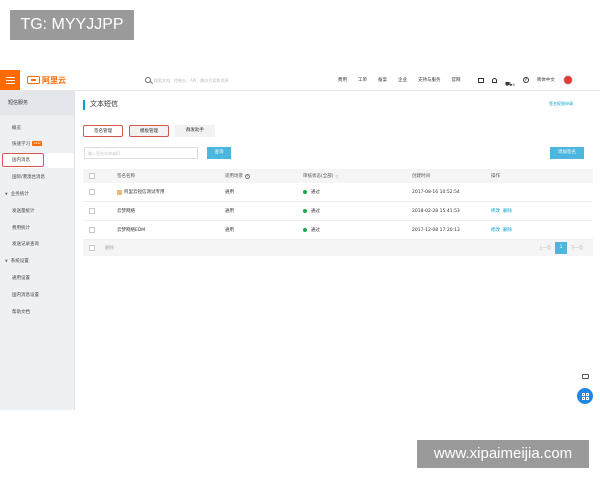 This screenshot has width=600, height=480. I want to click on cart-icon: ⛟, so click(509, 84).